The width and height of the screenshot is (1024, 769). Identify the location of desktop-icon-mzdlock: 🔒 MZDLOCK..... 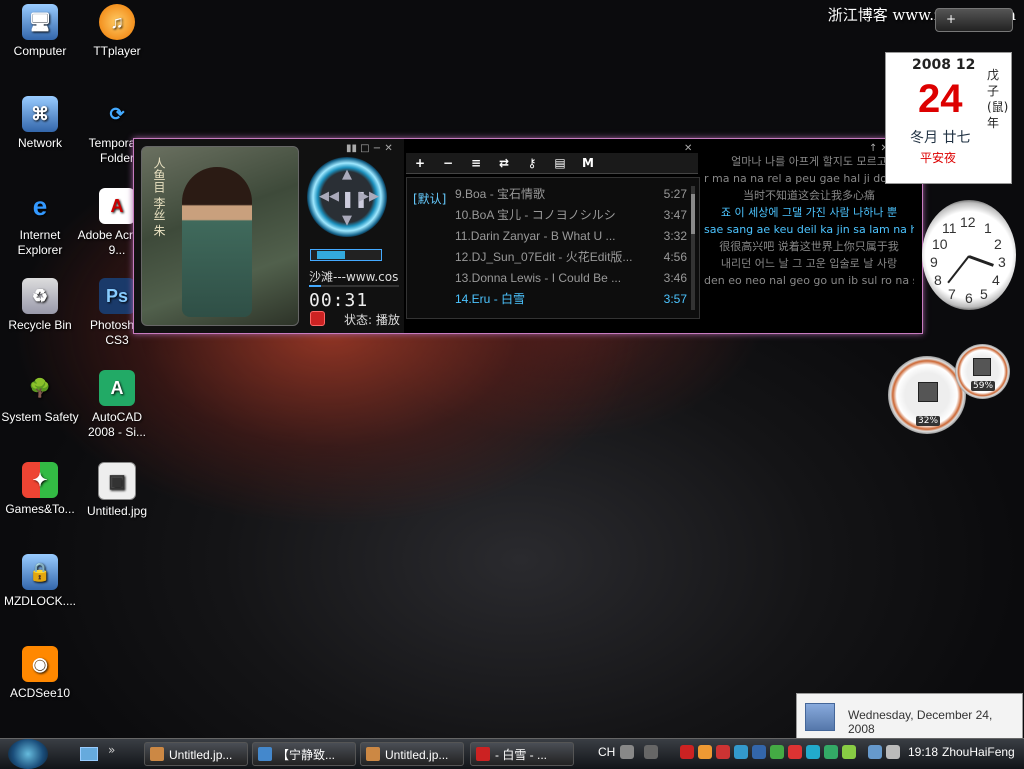
(40, 581).